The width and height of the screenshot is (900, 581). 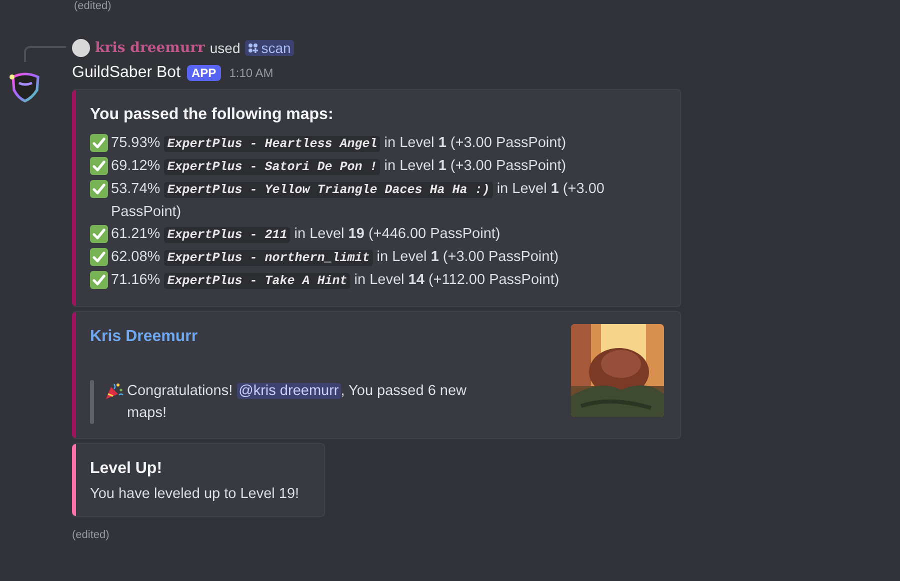 What do you see at coordinates (253, 48) in the screenshot?
I see `command-icon` at bounding box center [253, 48].